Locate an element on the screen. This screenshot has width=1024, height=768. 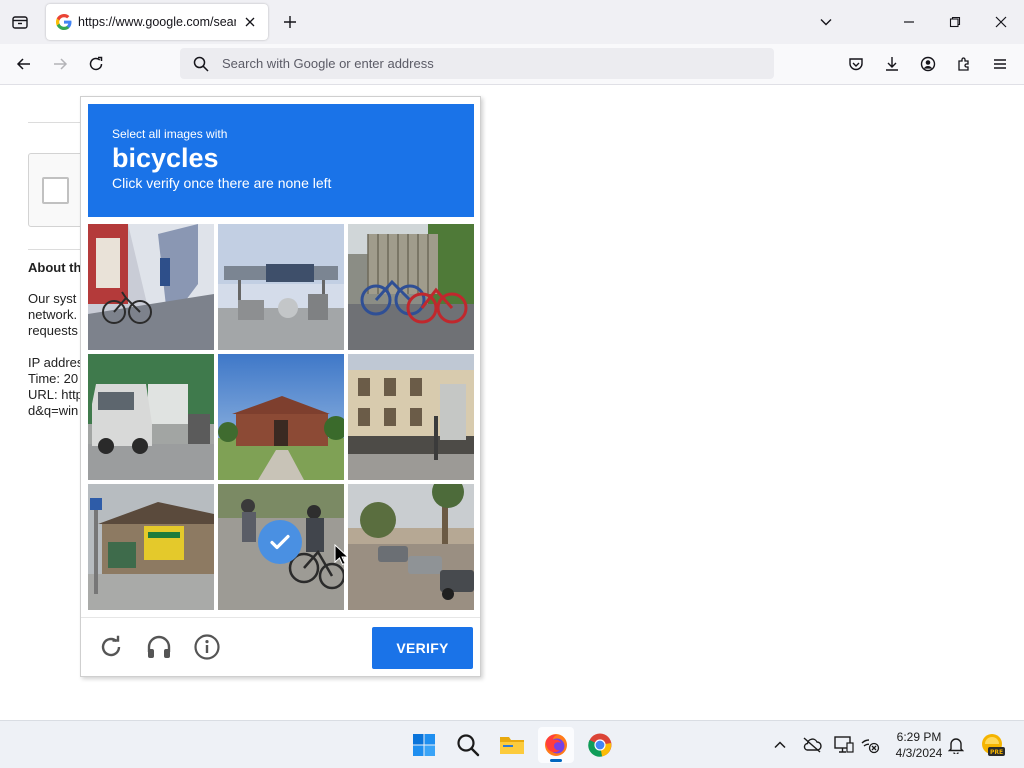
folder-icon is located at coordinates (512, 745).